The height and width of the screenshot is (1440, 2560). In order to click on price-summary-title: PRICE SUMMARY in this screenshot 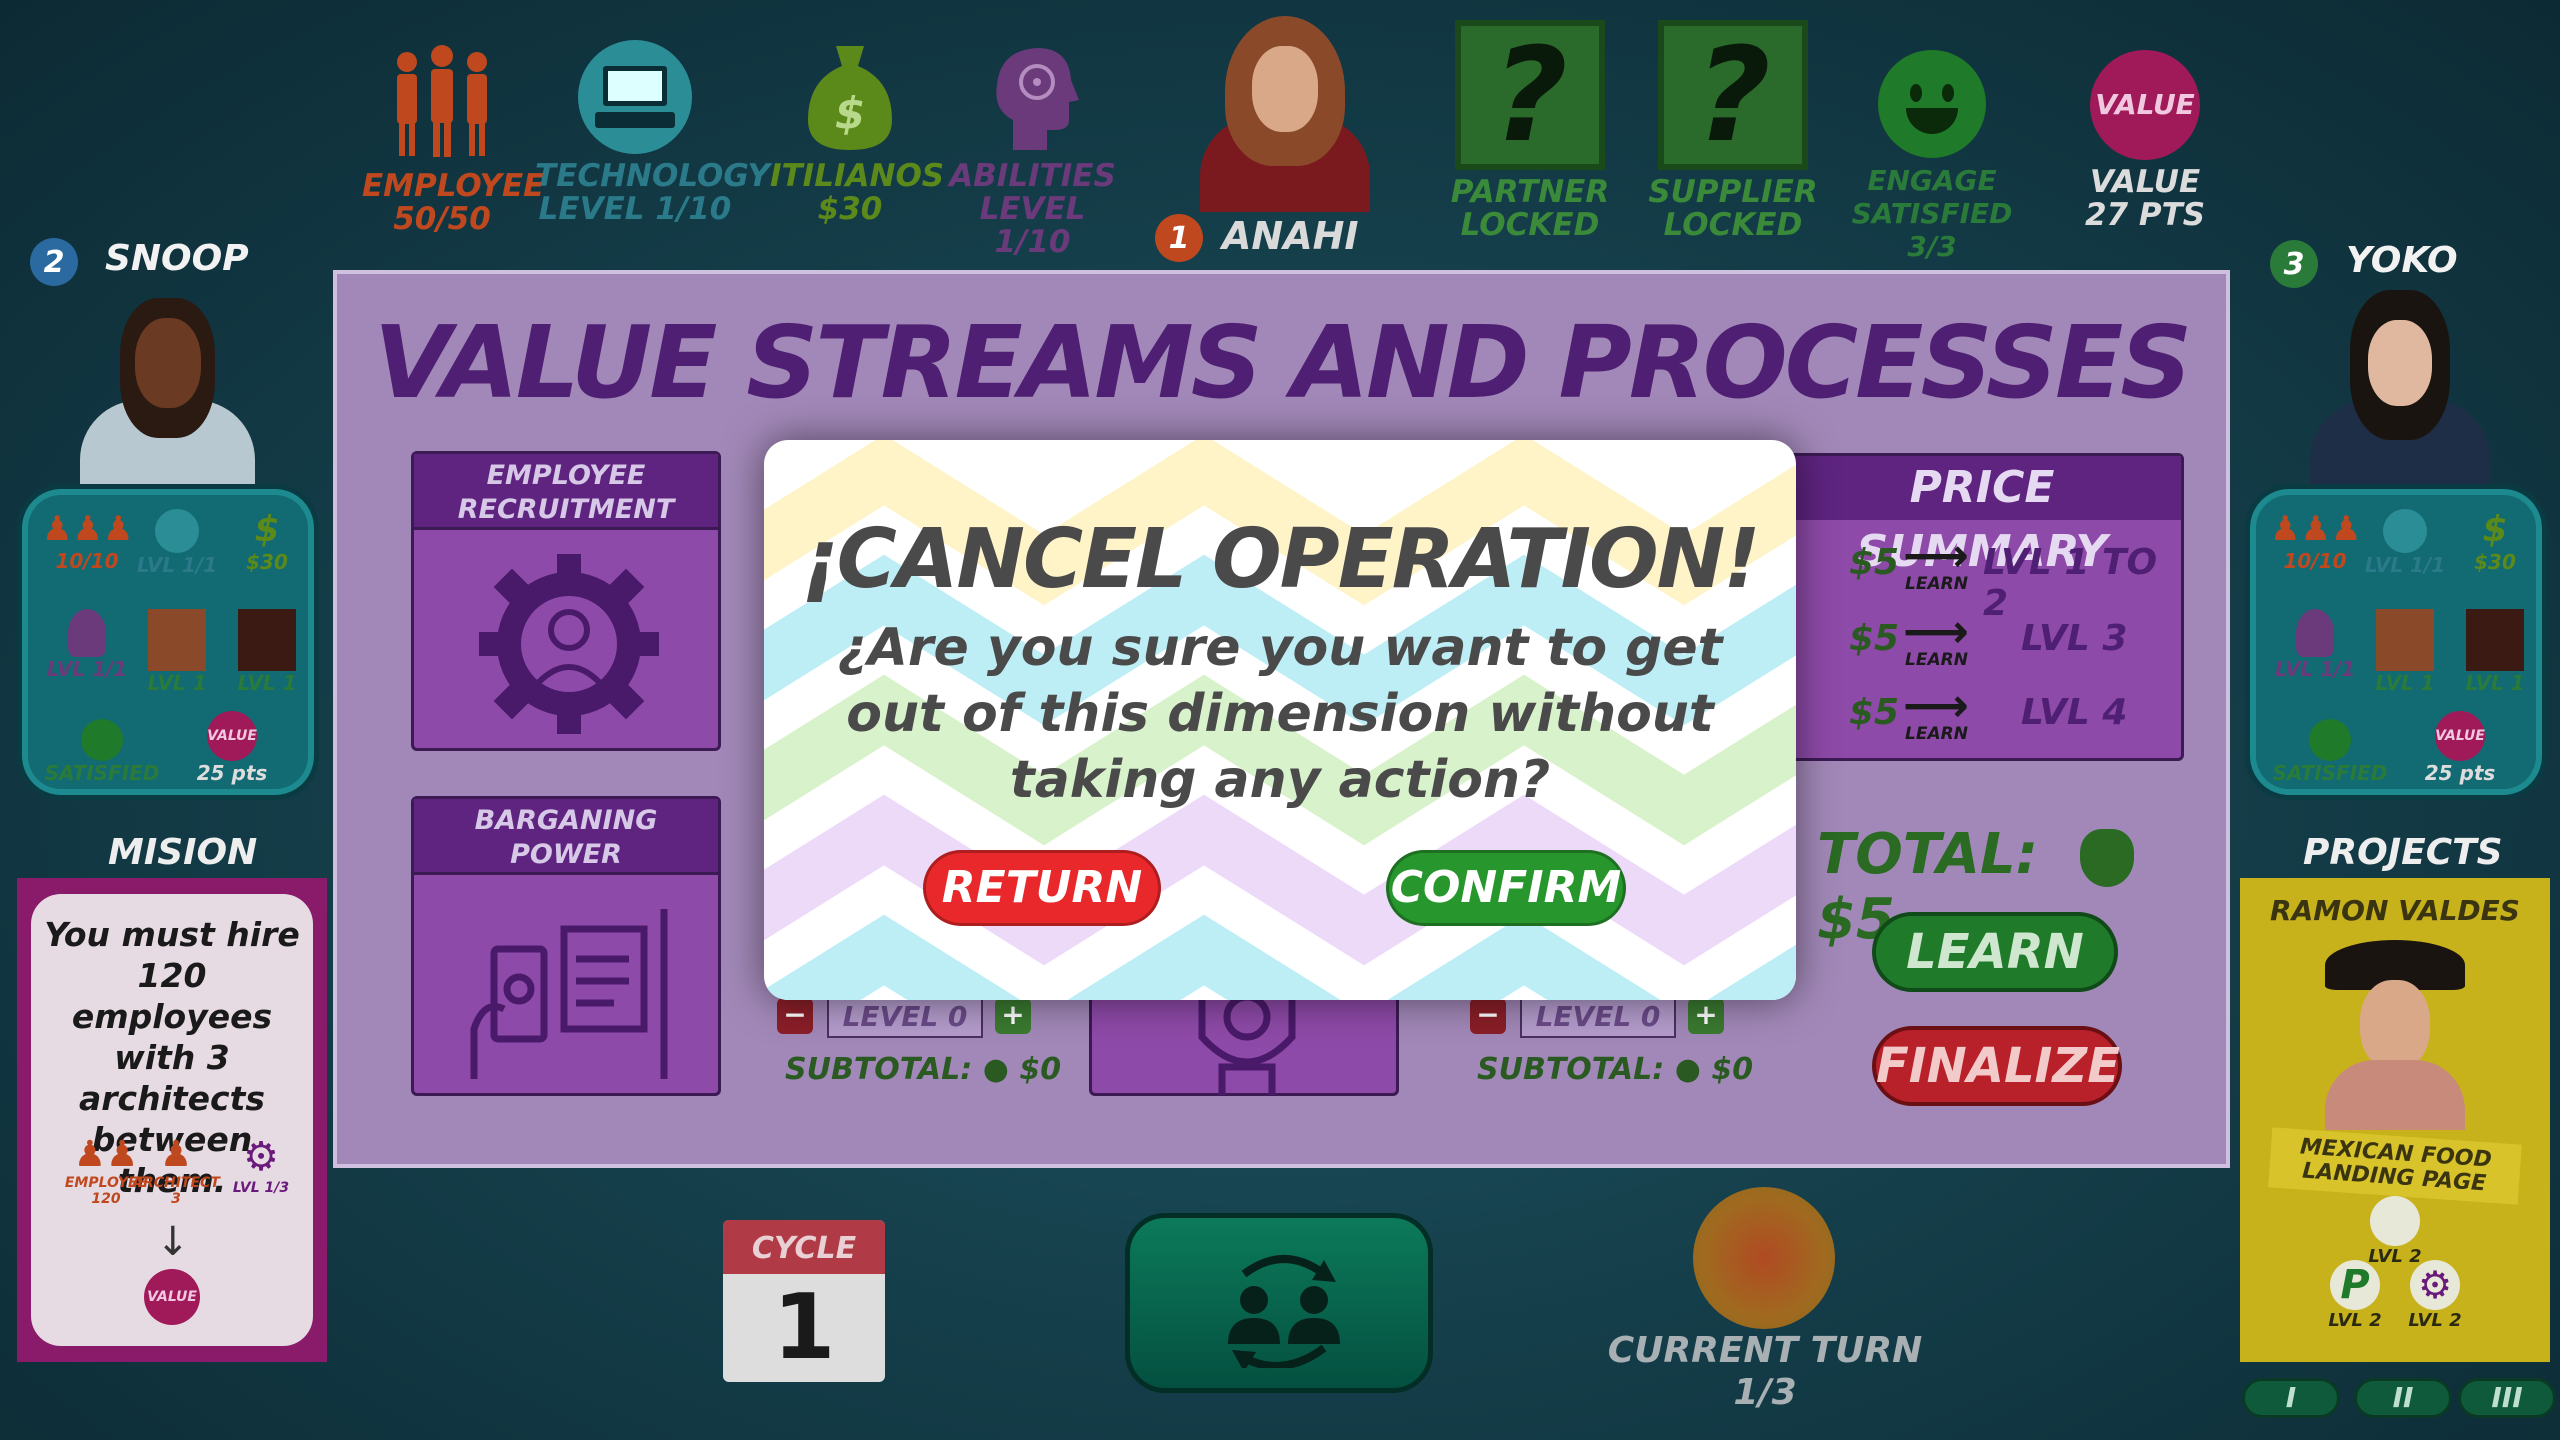, I will do `click(1982, 516)`.